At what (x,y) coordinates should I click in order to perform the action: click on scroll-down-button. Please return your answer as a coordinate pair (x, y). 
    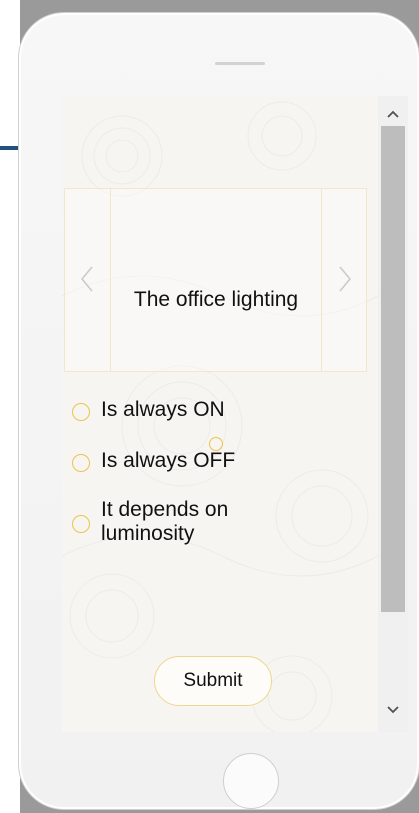
    Looking at the image, I should click on (393, 710).